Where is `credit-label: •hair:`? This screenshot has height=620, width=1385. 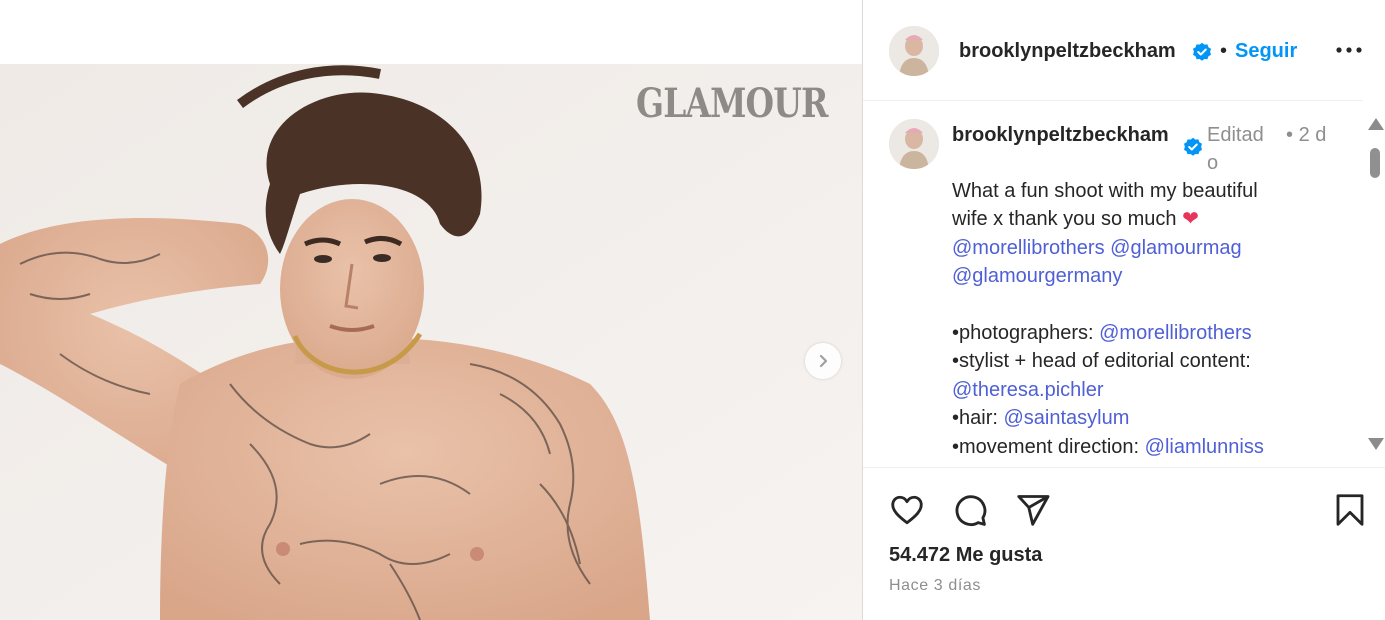 credit-label: •hair: is located at coordinates (978, 418).